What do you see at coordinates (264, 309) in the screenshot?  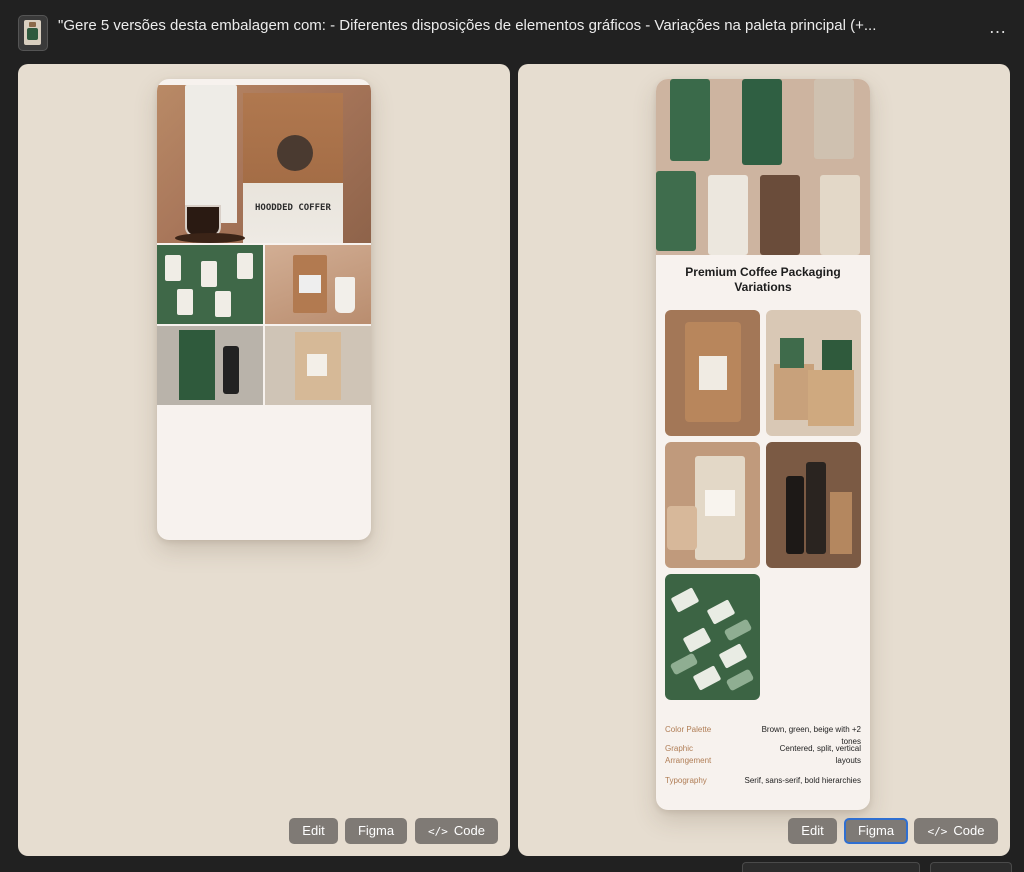 I see `preview-frame-left: HOODDED COFFER` at bounding box center [264, 309].